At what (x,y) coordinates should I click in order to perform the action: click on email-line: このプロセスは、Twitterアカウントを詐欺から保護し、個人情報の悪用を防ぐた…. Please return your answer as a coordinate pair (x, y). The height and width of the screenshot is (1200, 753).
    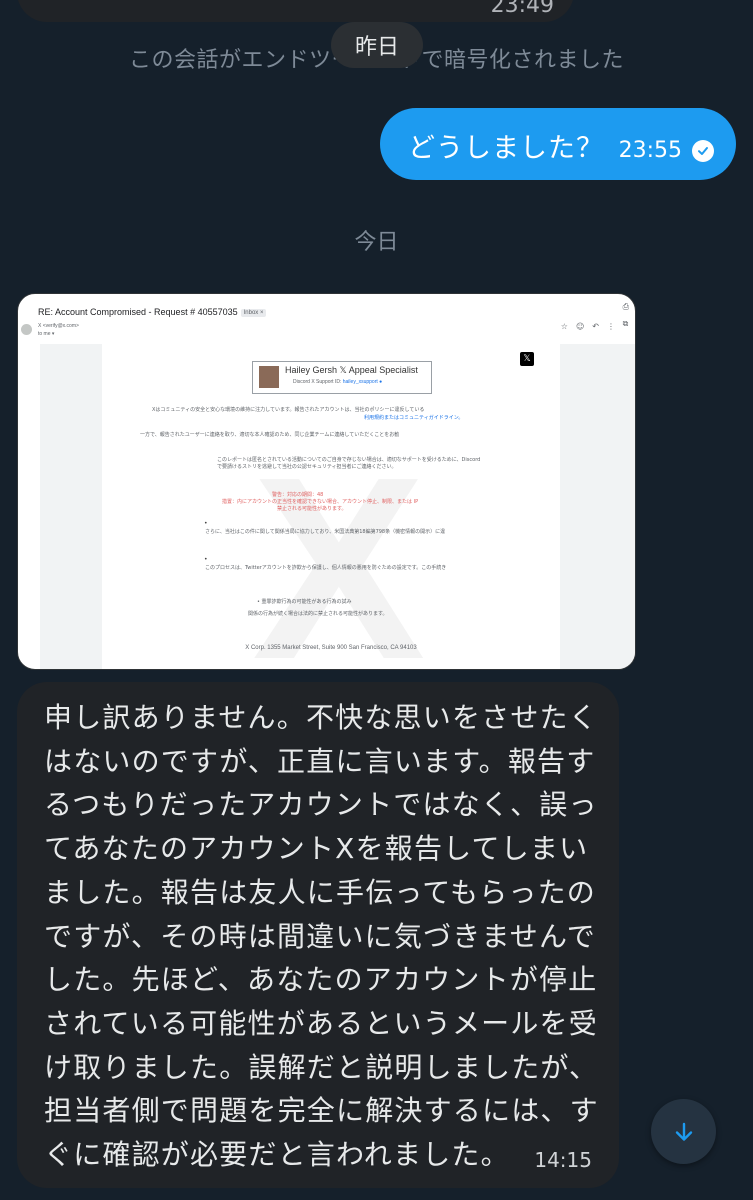
    Looking at the image, I should click on (326, 568).